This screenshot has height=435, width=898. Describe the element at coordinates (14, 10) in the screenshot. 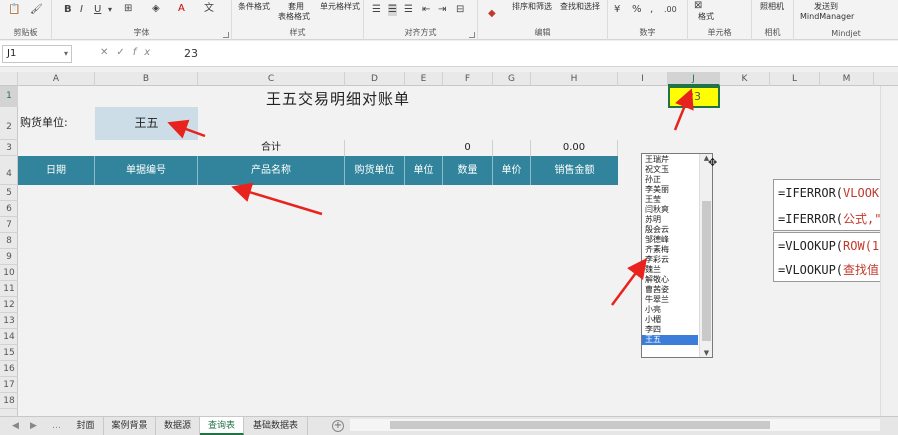

I see `paste-icon: 📋` at that location.